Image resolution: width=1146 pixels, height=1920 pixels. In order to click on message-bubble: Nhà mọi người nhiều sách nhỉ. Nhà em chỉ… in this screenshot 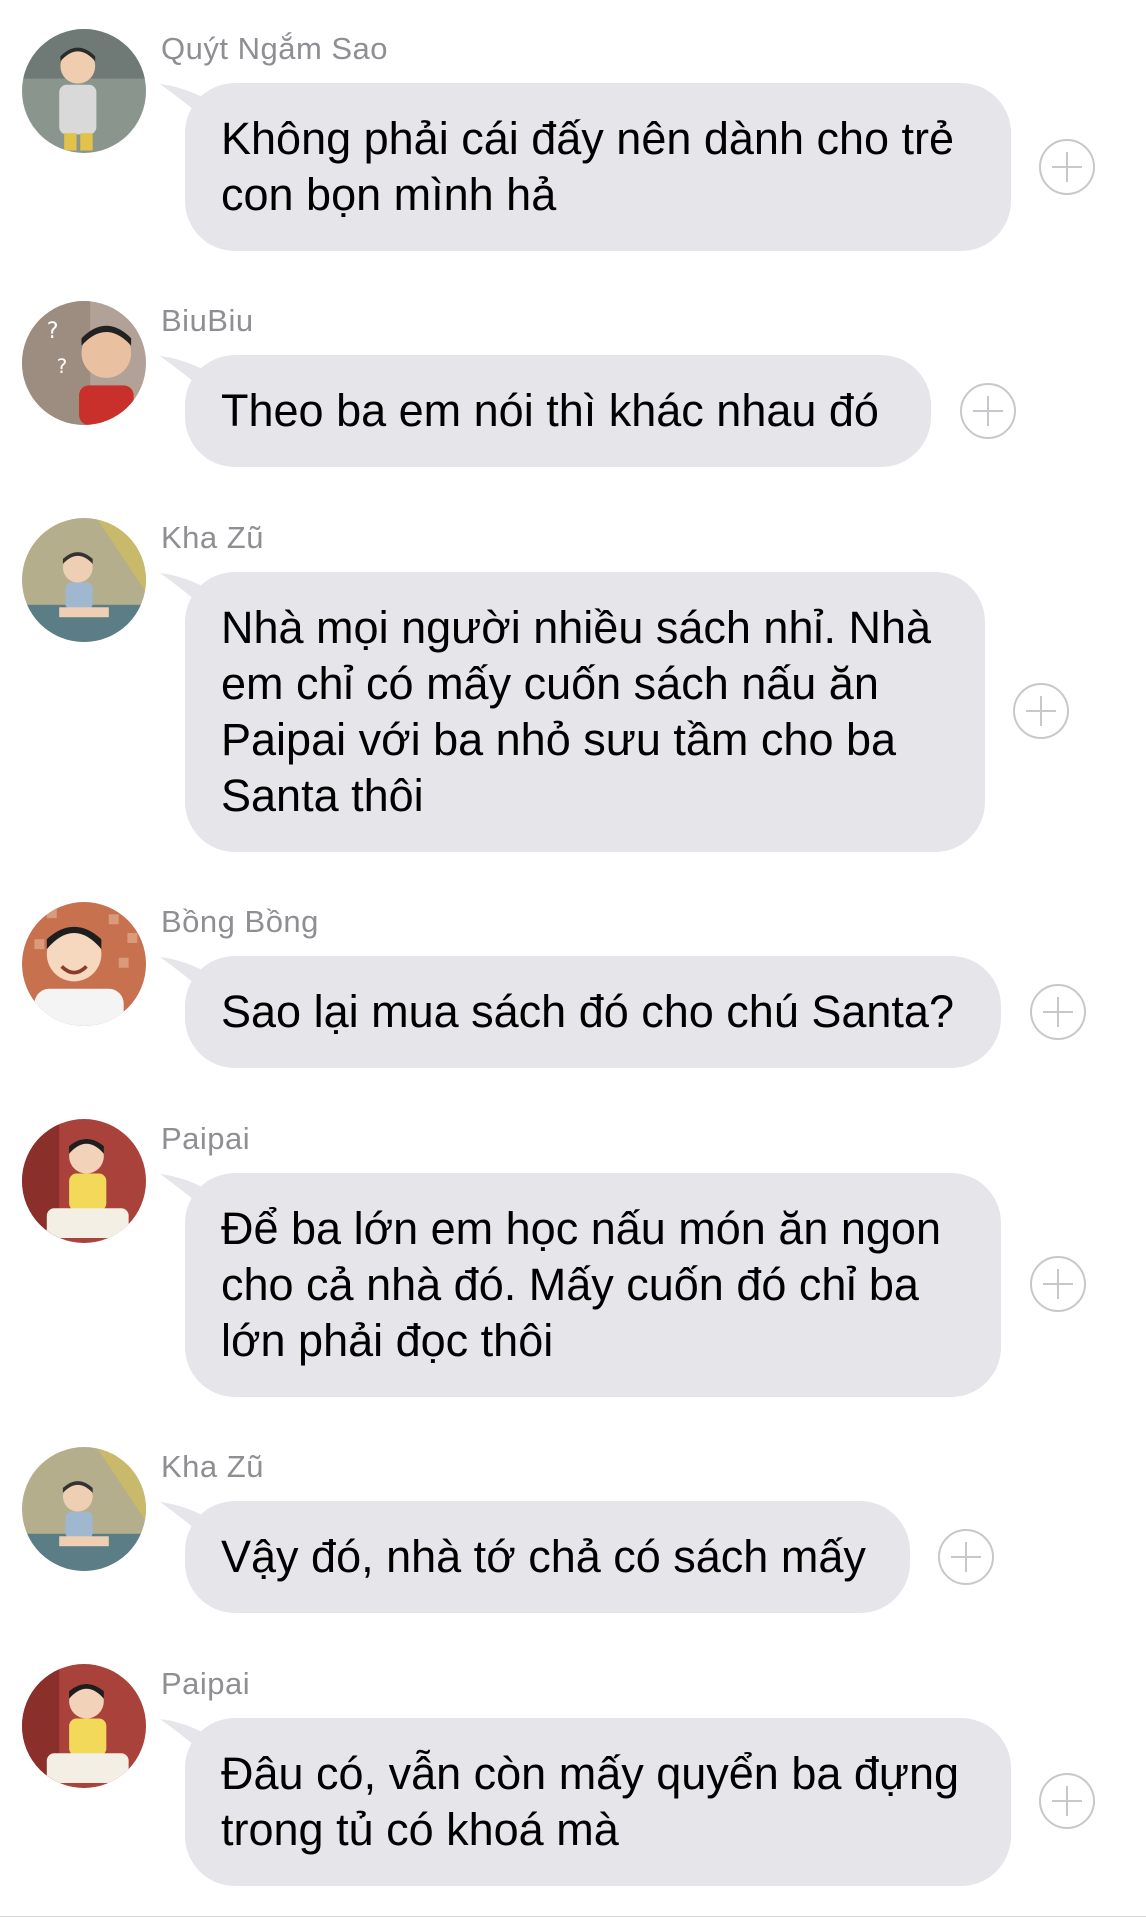, I will do `click(585, 712)`.